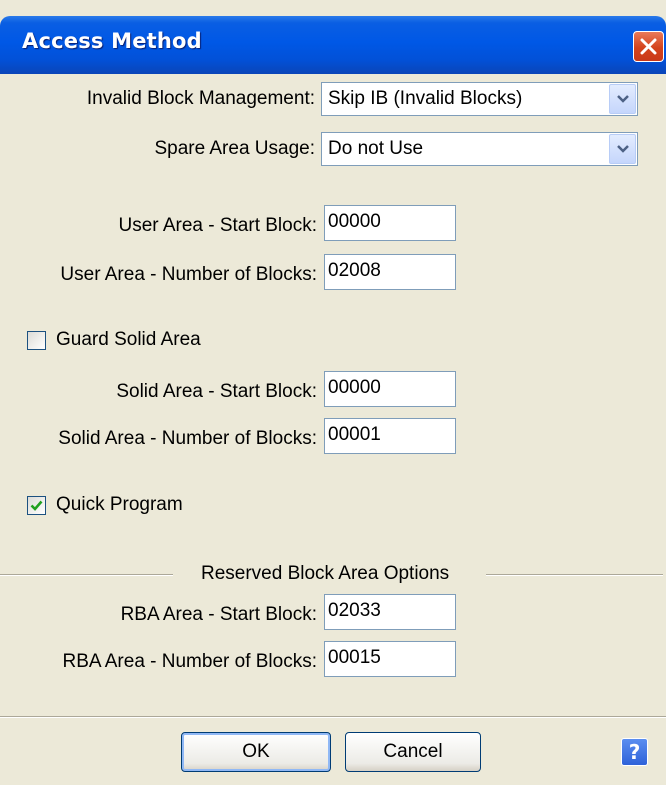  I want to click on spare-area-usage-value: Do not Use, so click(376, 148).